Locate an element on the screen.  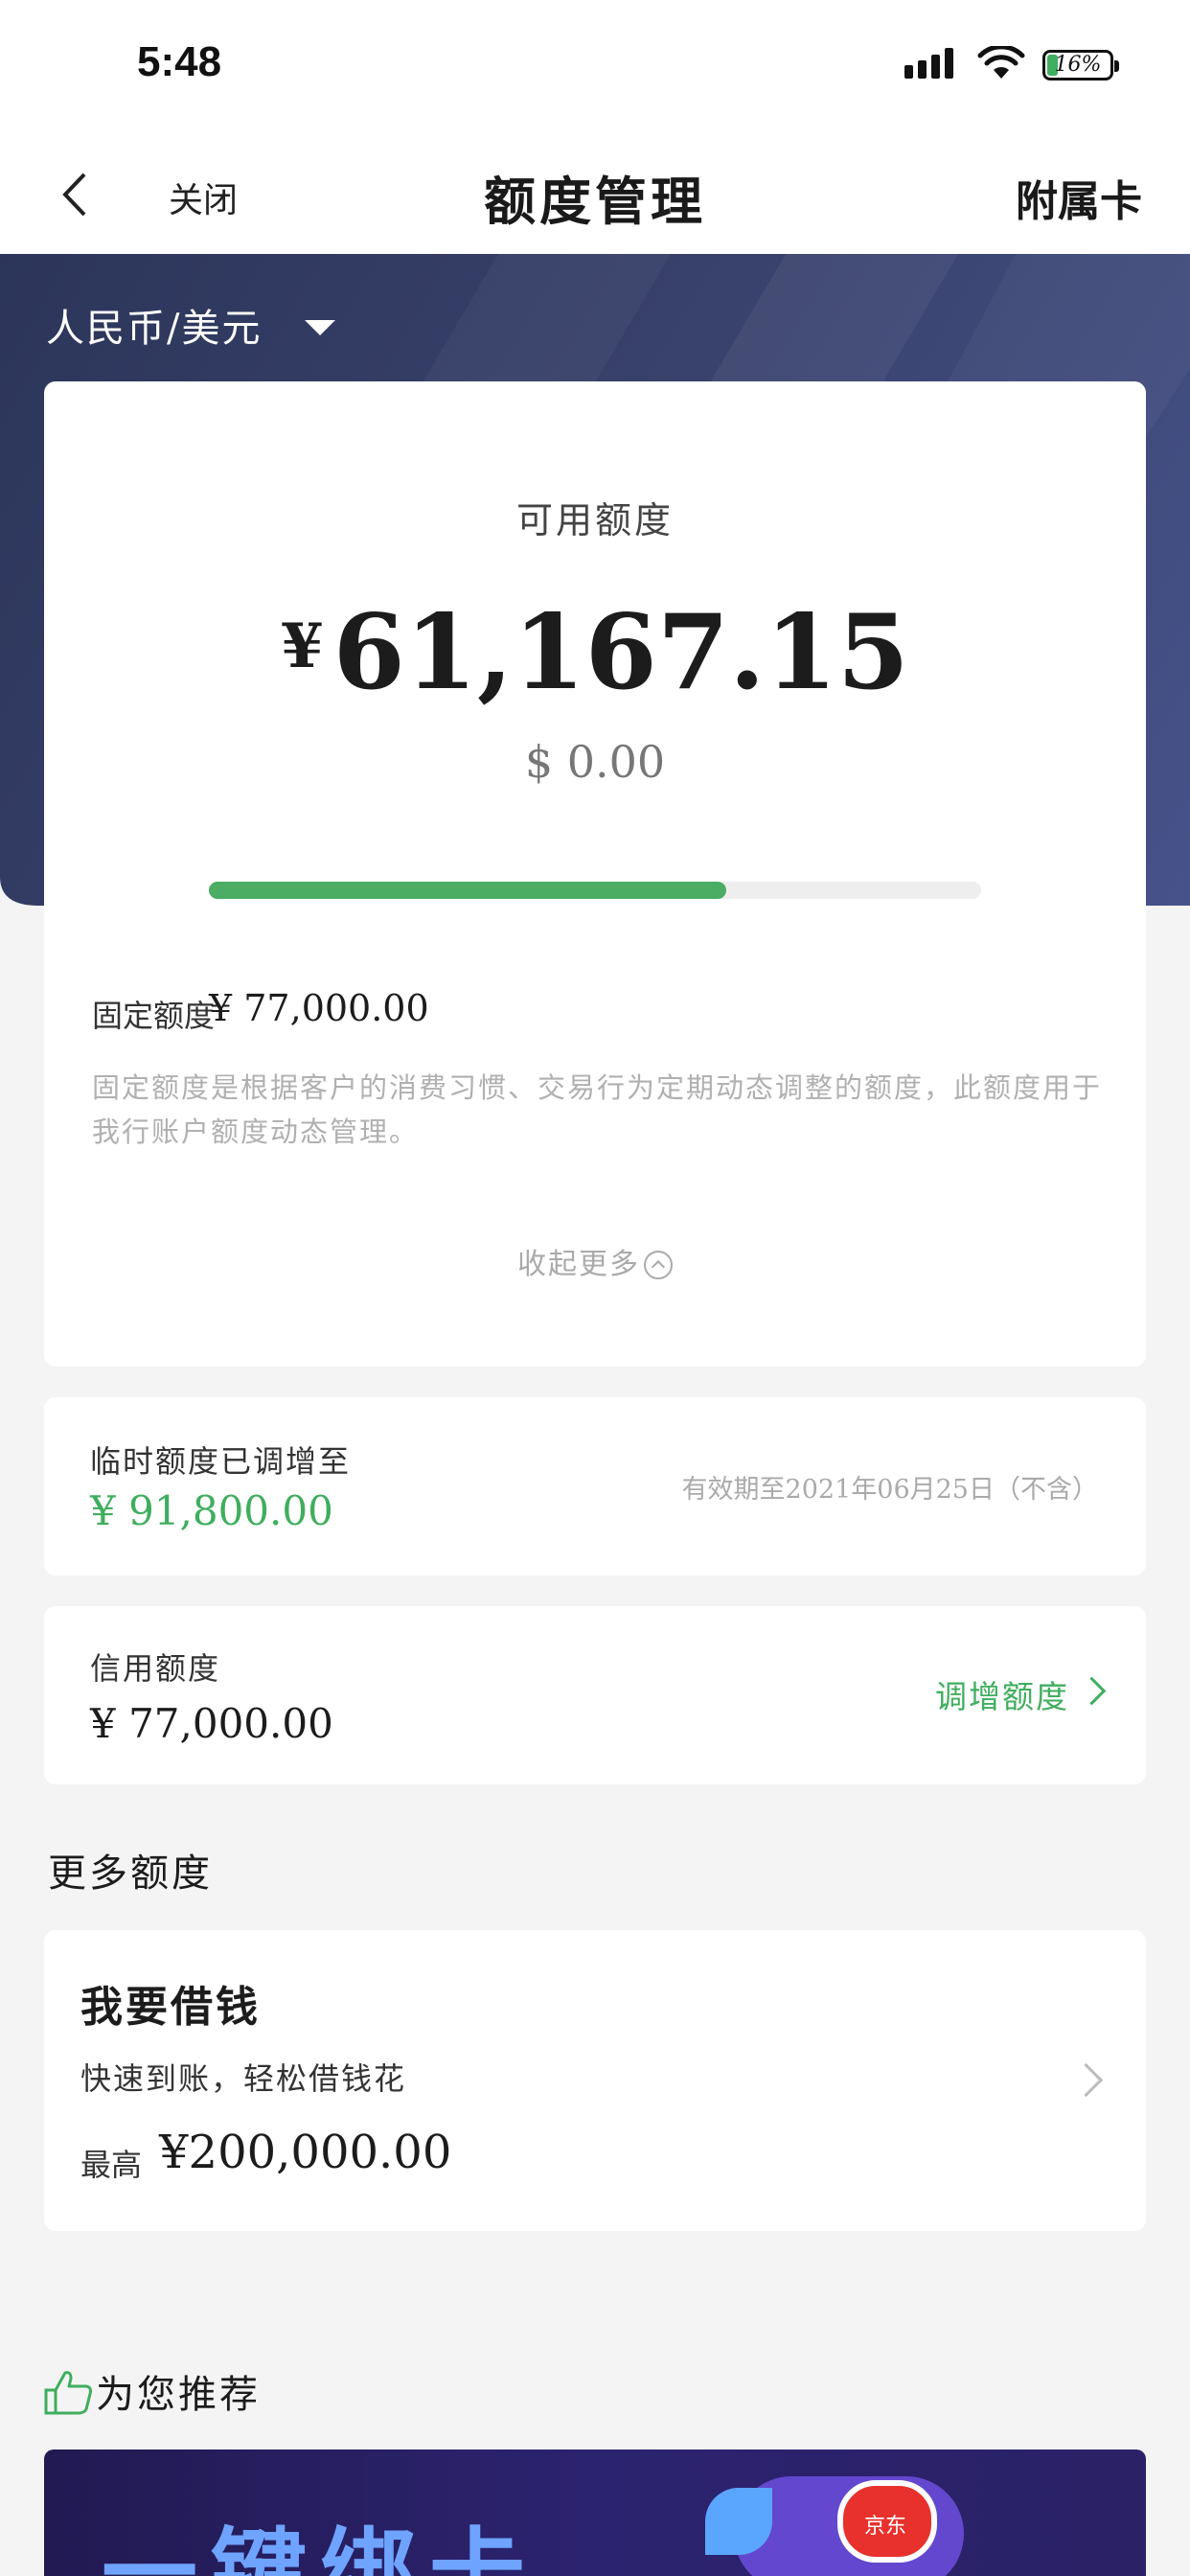
currency-selector: 人民币/美元 is located at coordinates (154, 325).